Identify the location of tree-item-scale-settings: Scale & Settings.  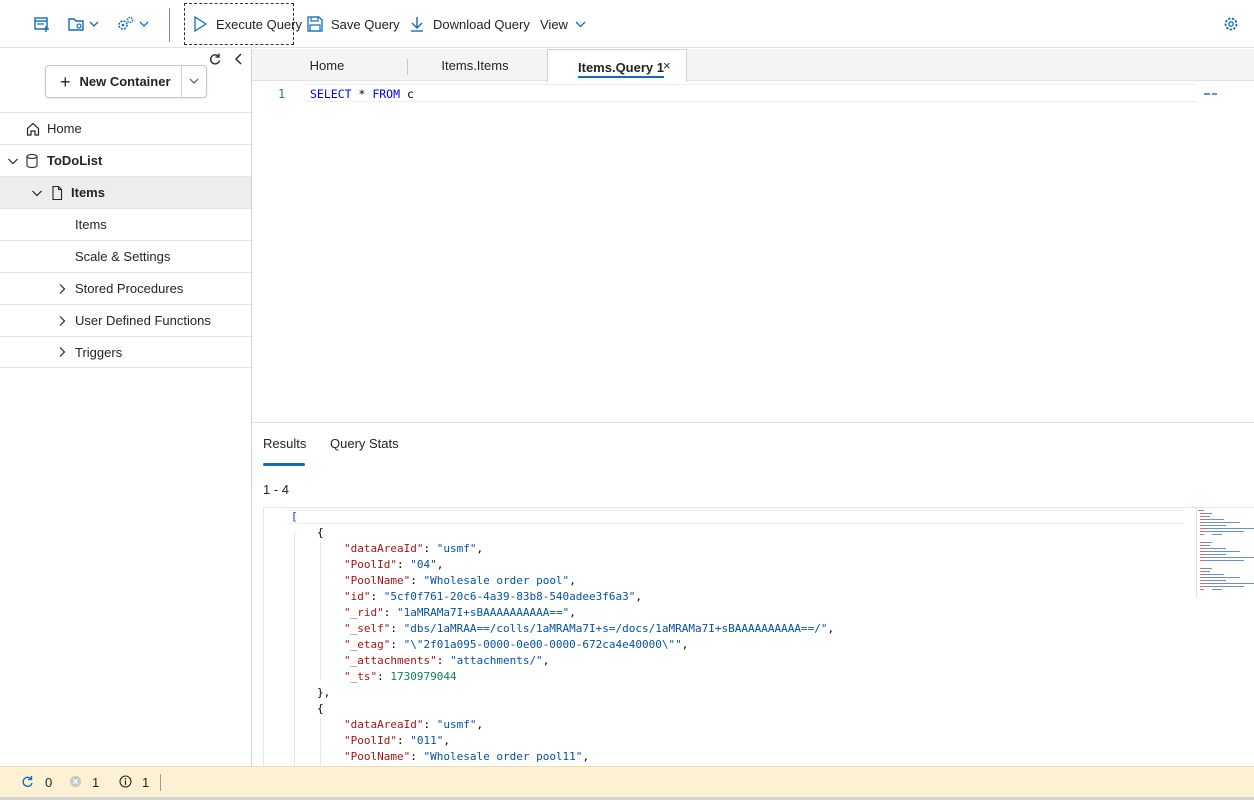
(125, 256).